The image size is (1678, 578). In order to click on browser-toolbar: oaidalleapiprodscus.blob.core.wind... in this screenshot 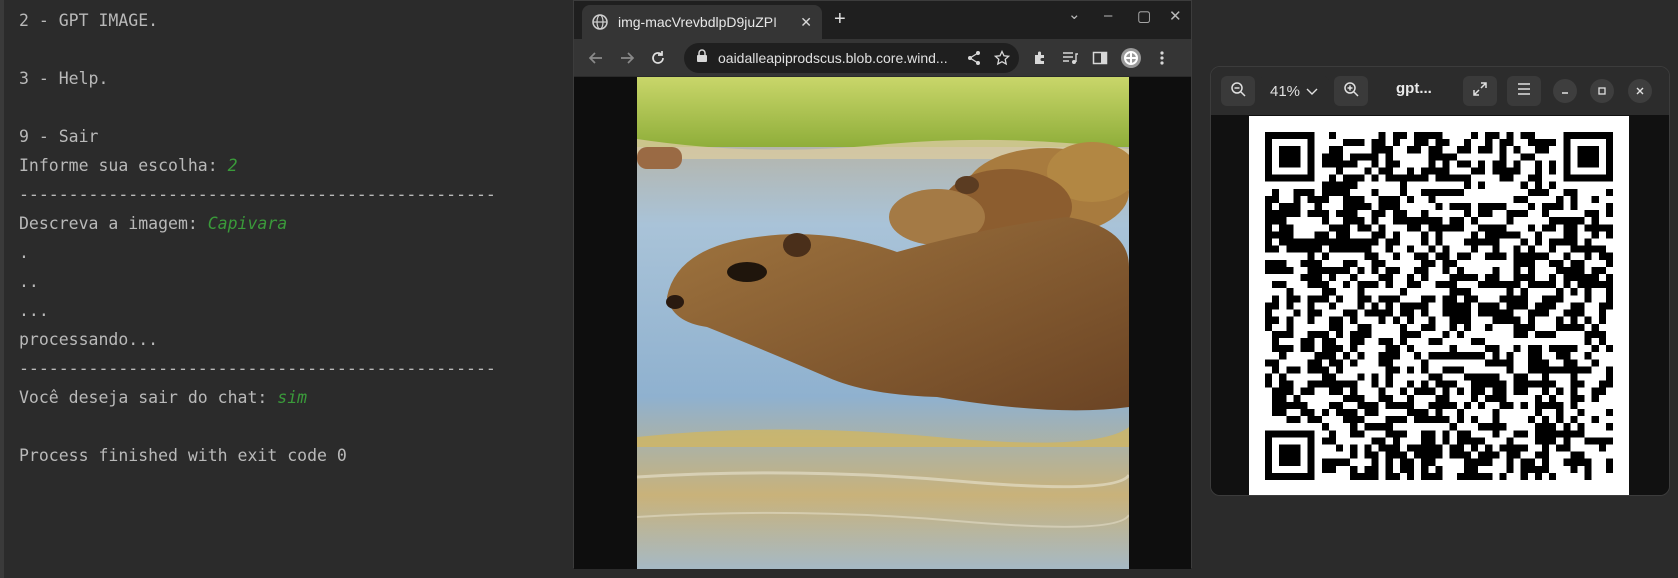, I will do `click(882, 58)`.